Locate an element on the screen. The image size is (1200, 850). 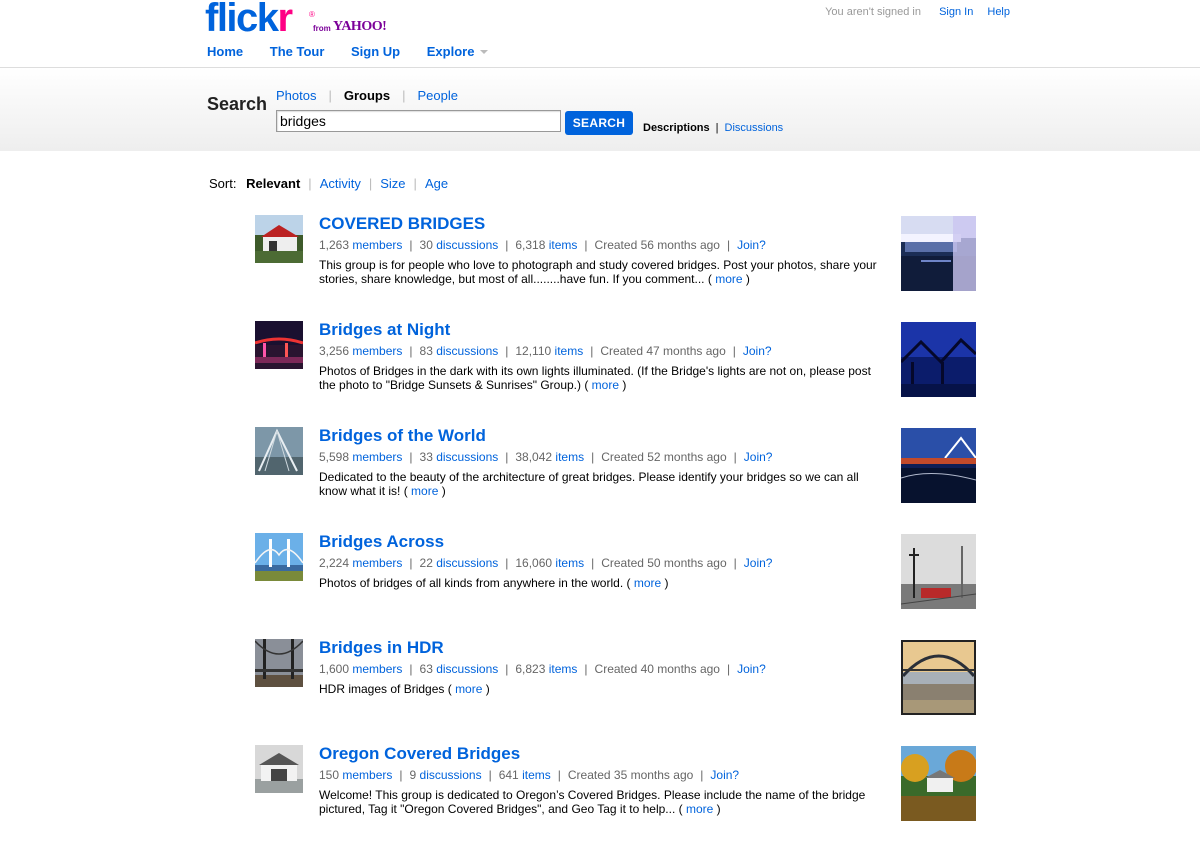
items-count: 6,823 is located at coordinates (530, 669).